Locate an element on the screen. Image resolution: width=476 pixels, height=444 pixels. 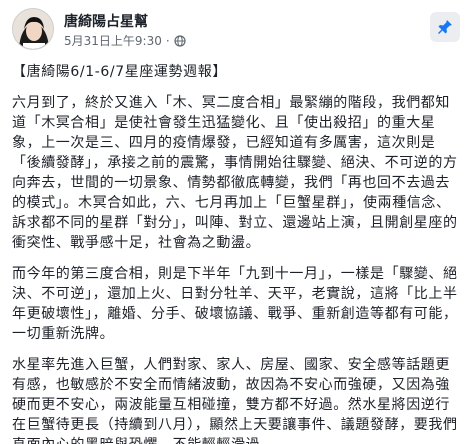
pin-button is located at coordinates (445, 27).